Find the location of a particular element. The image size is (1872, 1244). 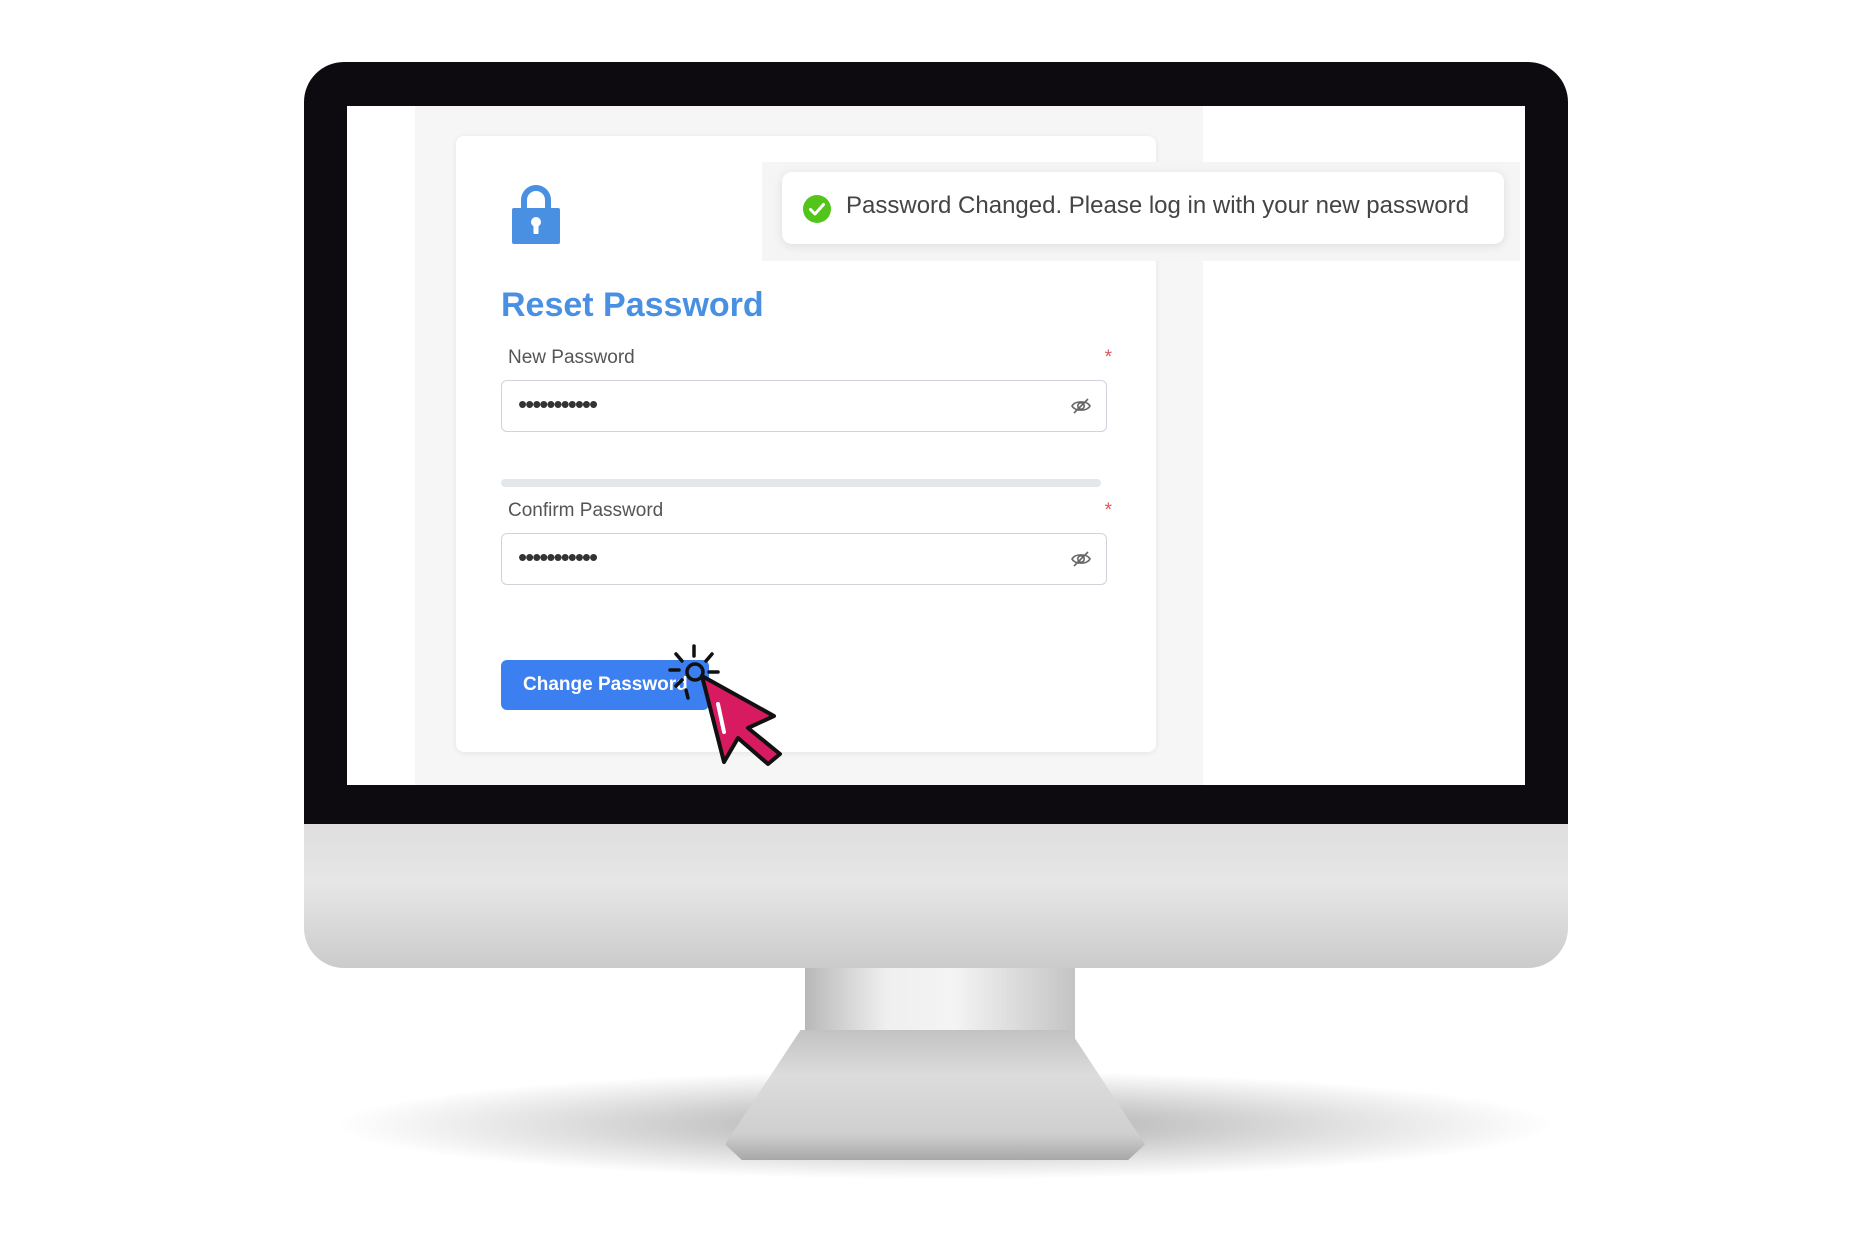

monitor-stand-neck is located at coordinates (940, 1000).